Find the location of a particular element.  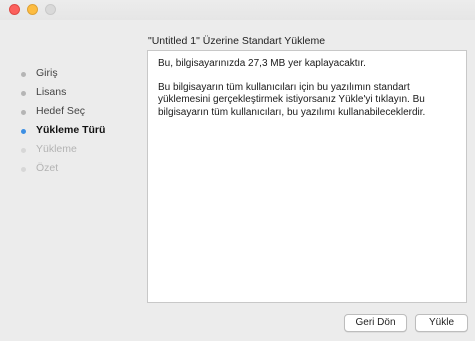

title-bar is located at coordinates (237, 10).